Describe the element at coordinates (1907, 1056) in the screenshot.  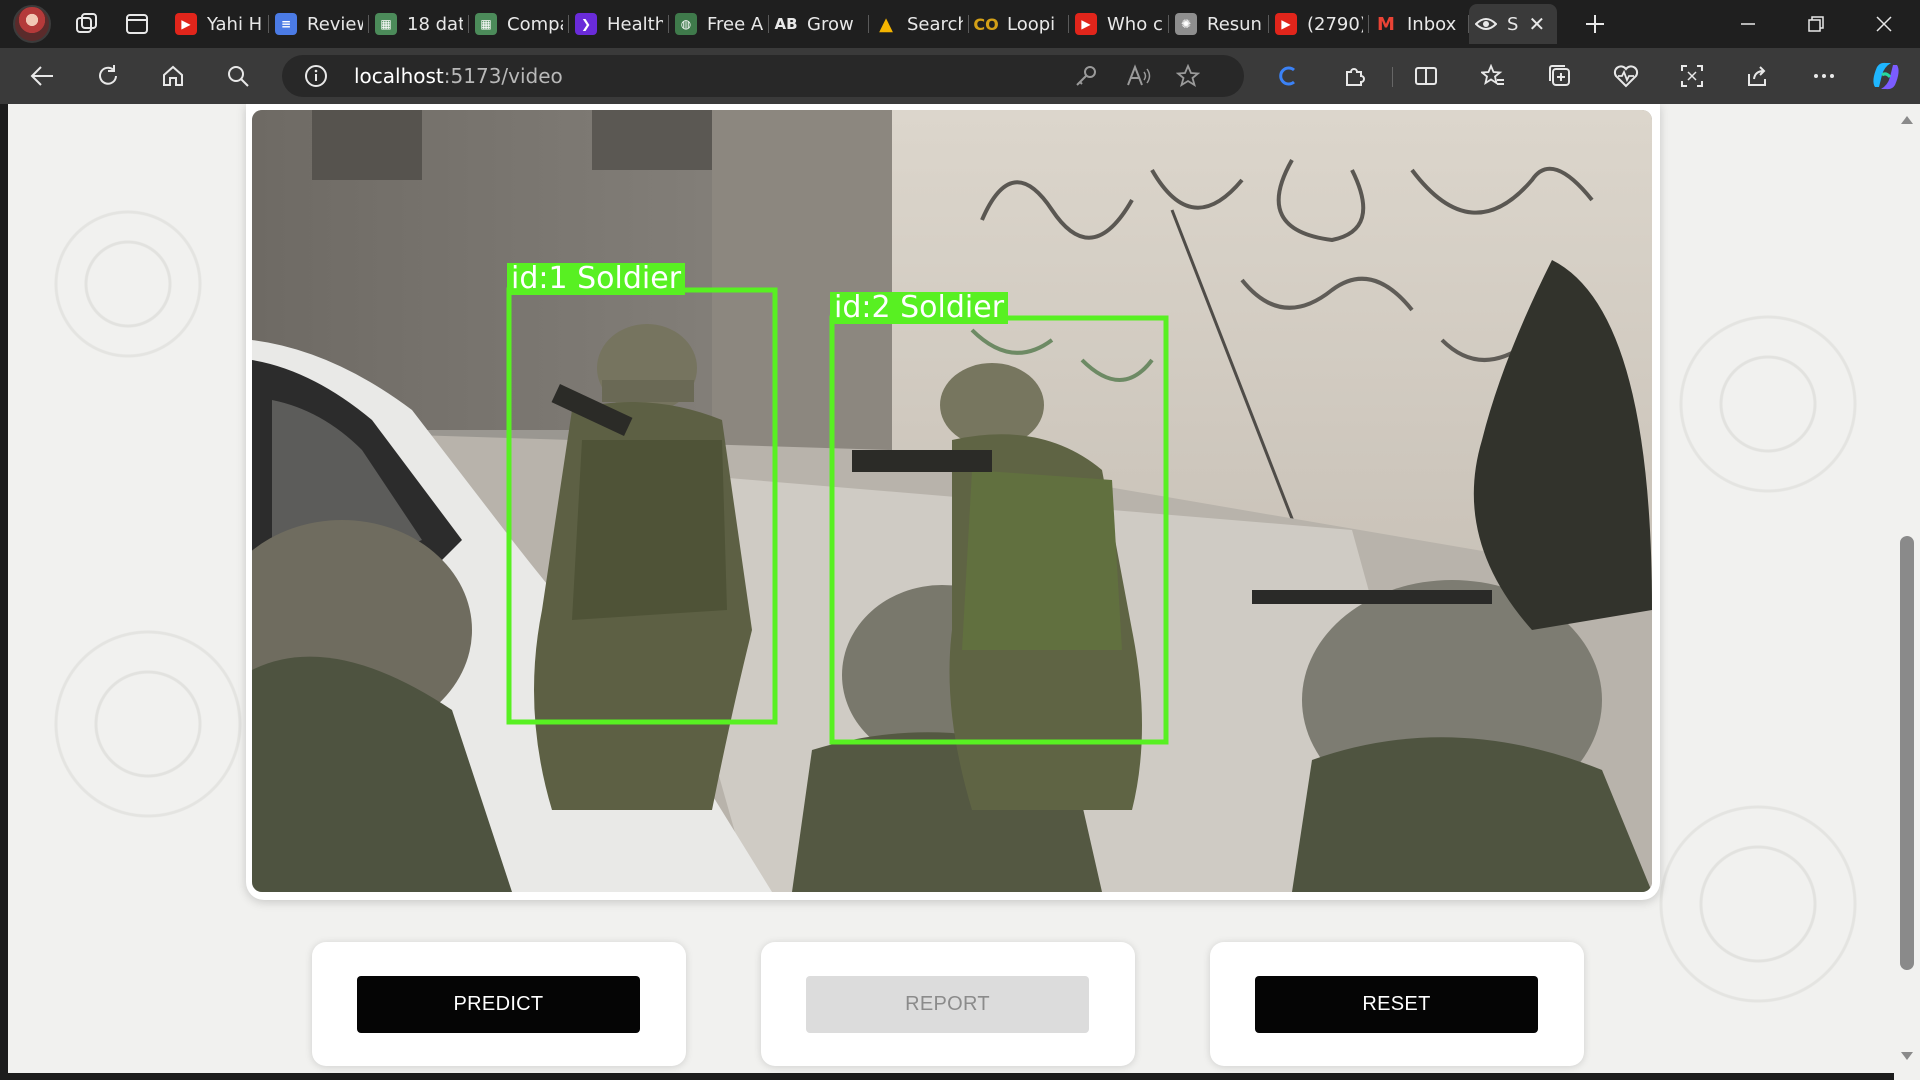
I see `scroll-down-icon` at that location.